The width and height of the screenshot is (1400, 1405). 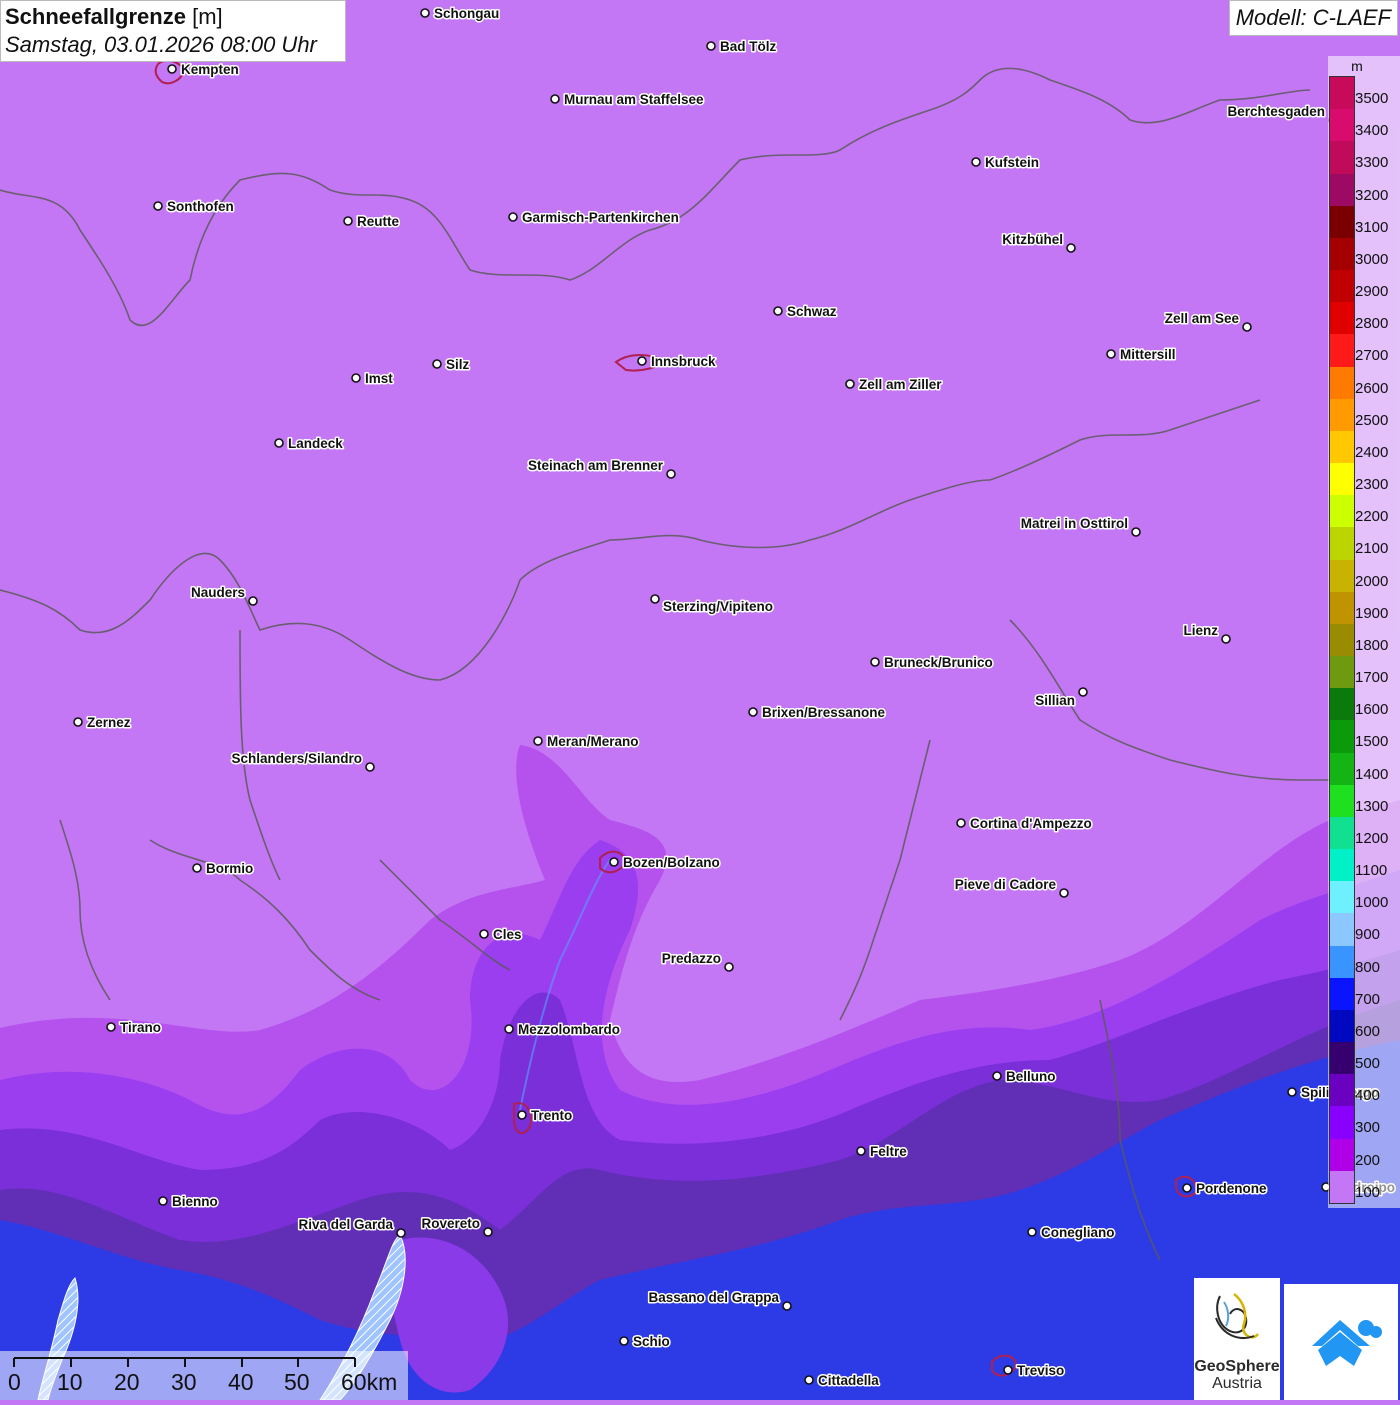 I want to click on legend-label: 700, so click(x=1368, y=999).